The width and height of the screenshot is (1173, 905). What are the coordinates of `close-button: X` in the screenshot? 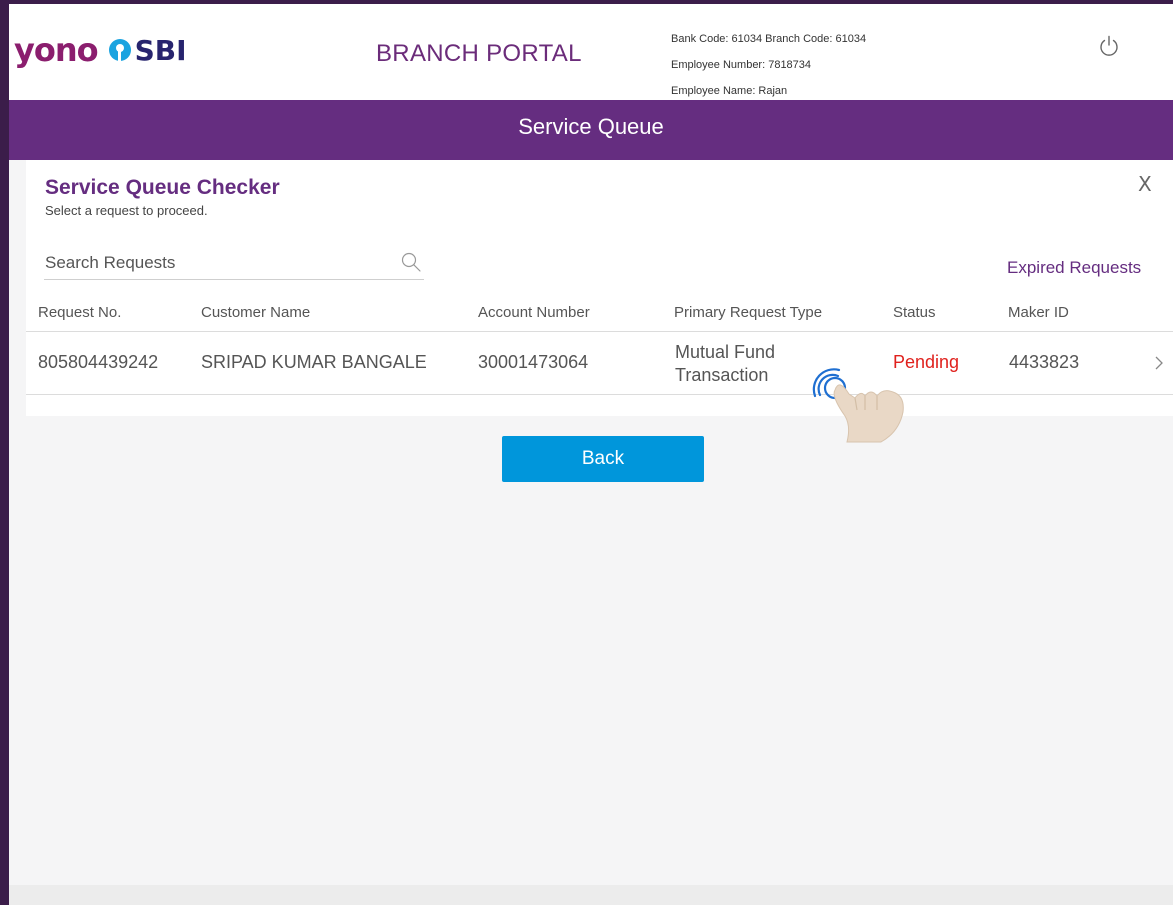 It's located at (1145, 184).